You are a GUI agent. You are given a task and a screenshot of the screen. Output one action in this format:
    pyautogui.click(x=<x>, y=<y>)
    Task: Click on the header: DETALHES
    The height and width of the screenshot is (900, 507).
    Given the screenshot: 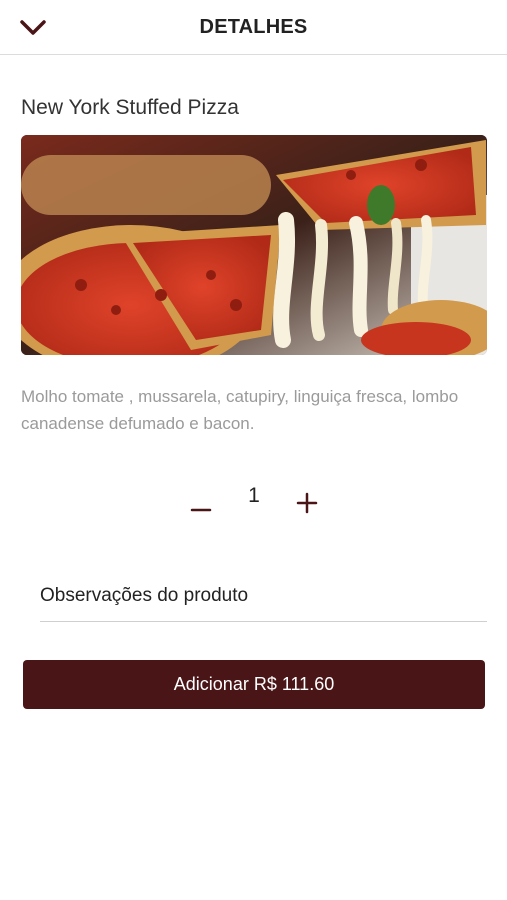 What is the action you would take?
    pyautogui.click(x=253, y=27)
    